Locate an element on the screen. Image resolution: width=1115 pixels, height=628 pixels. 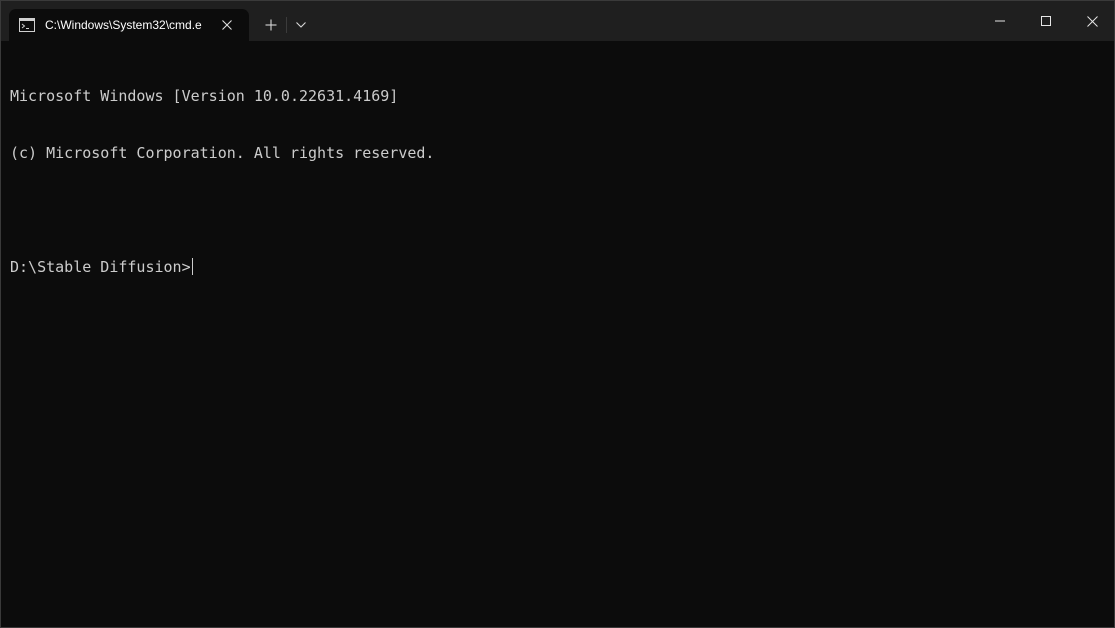
text-cursor is located at coordinates (192, 266).